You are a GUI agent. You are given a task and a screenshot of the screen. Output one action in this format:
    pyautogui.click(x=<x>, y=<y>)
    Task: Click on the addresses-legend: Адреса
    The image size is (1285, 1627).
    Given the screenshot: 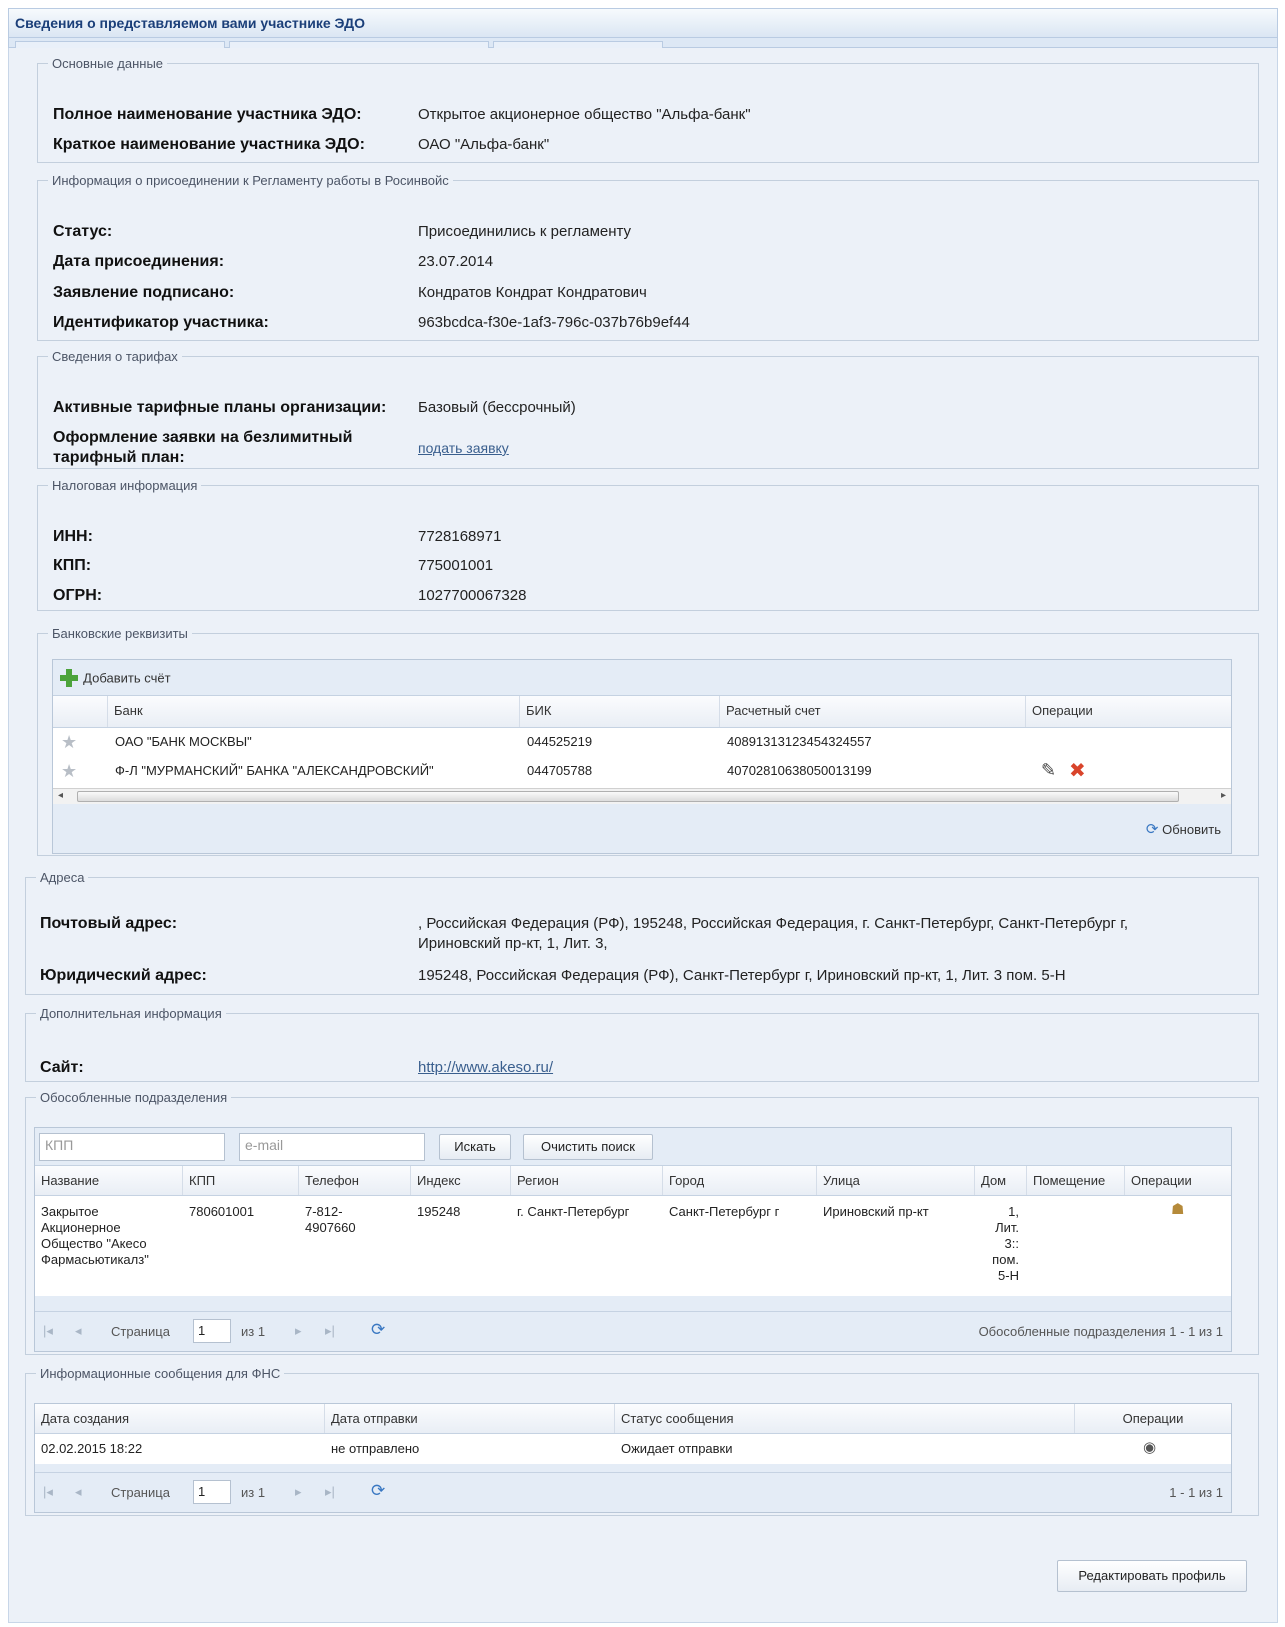 What is the action you would take?
    pyautogui.click(x=62, y=877)
    